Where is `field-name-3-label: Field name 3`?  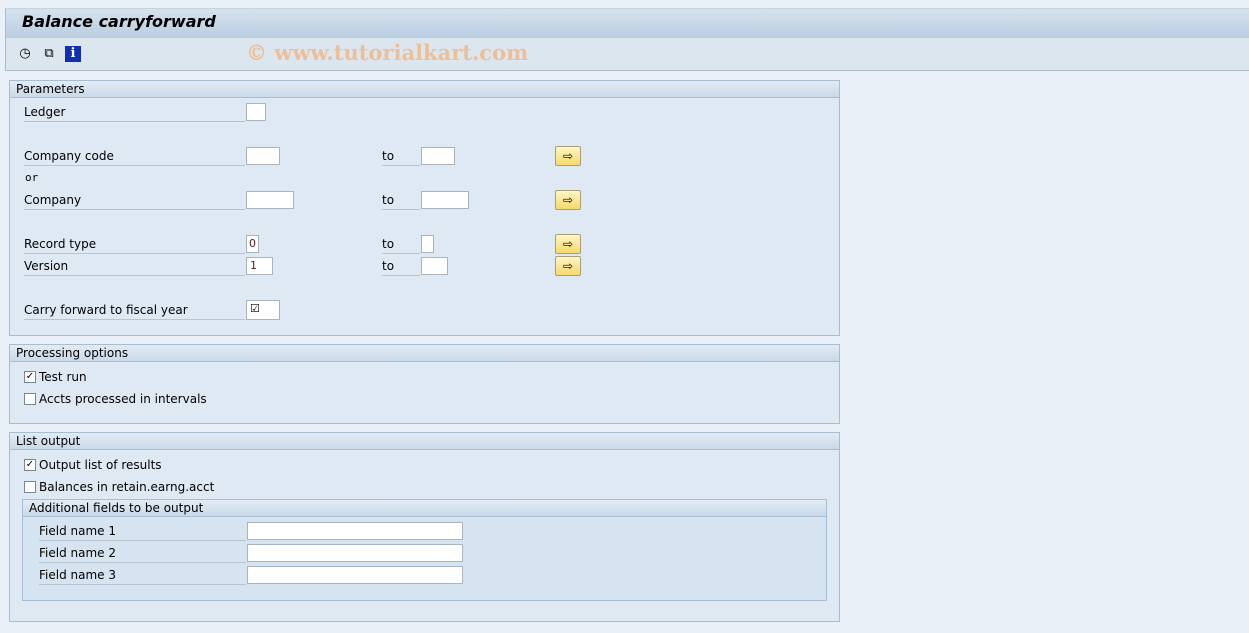 field-name-3-label: Field name 3 is located at coordinates (142, 575).